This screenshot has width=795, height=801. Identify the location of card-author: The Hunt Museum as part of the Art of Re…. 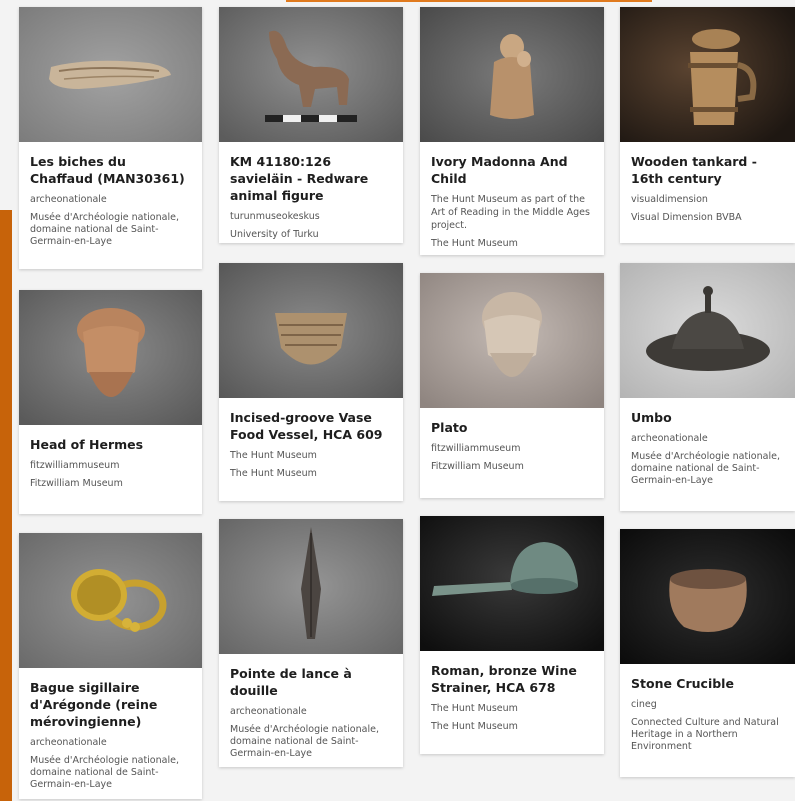
(512, 212).